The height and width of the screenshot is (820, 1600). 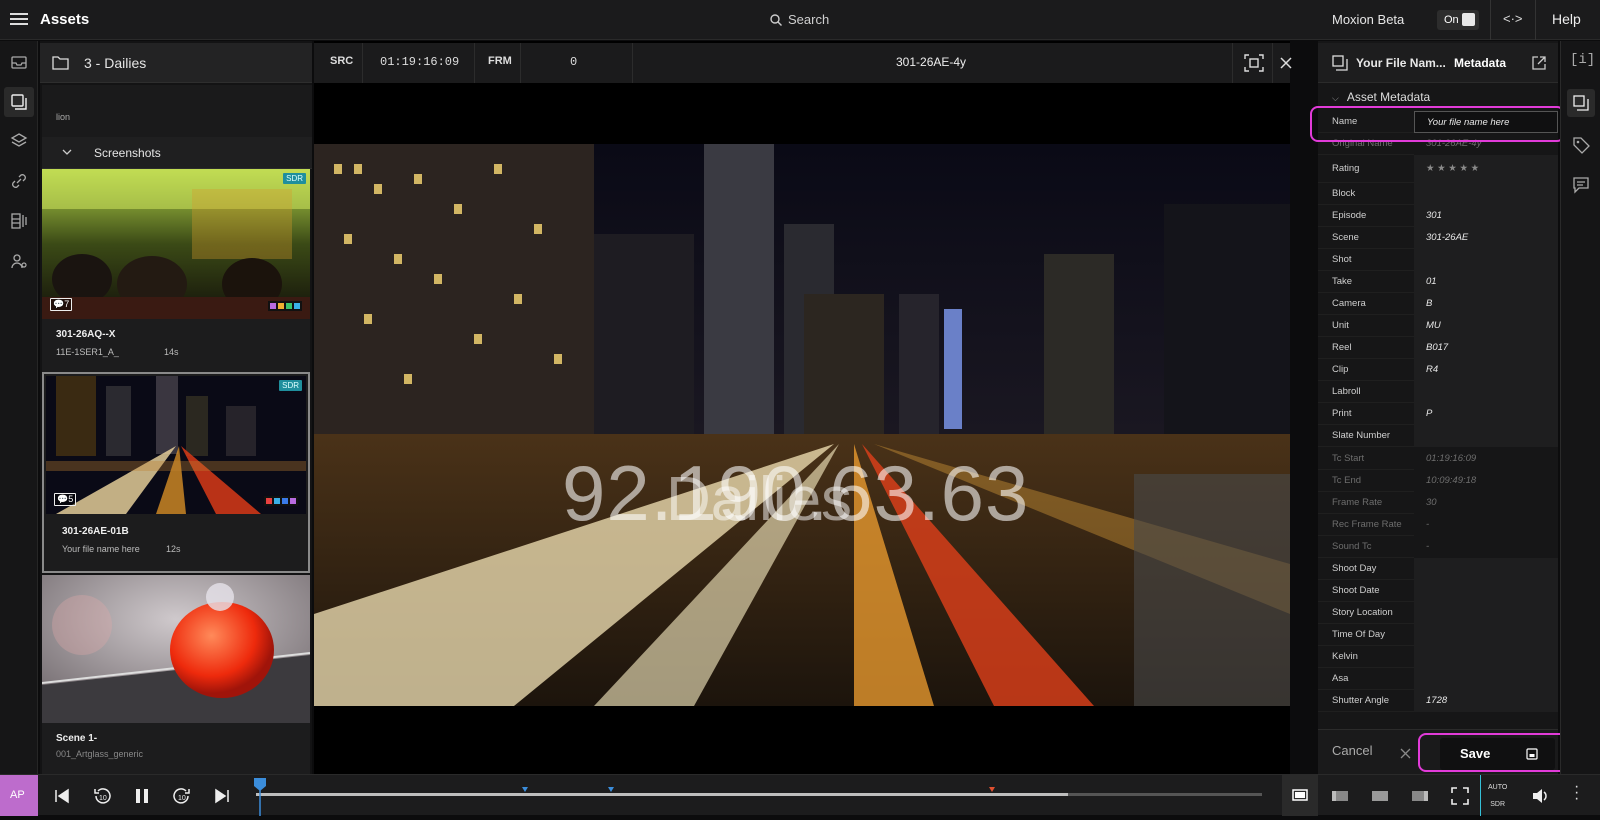 I want to click on metadata-value: 1728, so click(x=1486, y=701).